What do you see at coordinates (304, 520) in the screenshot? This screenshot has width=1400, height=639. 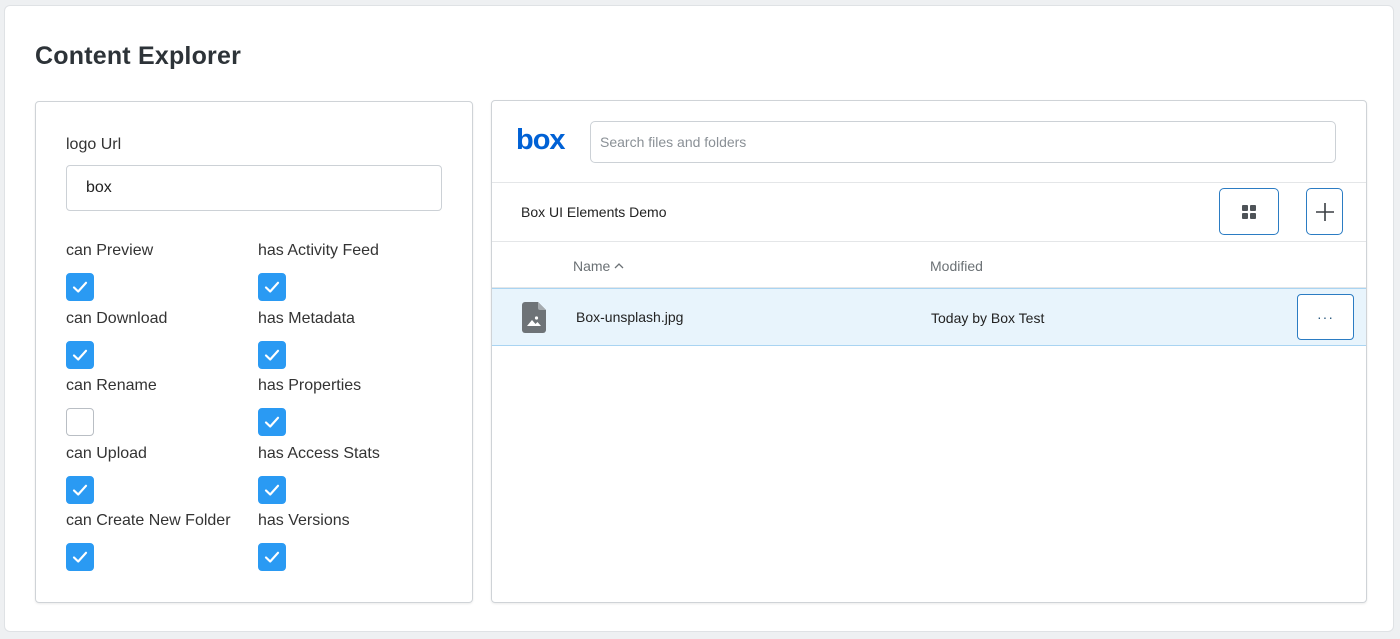 I see `option-label: has Versions` at bounding box center [304, 520].